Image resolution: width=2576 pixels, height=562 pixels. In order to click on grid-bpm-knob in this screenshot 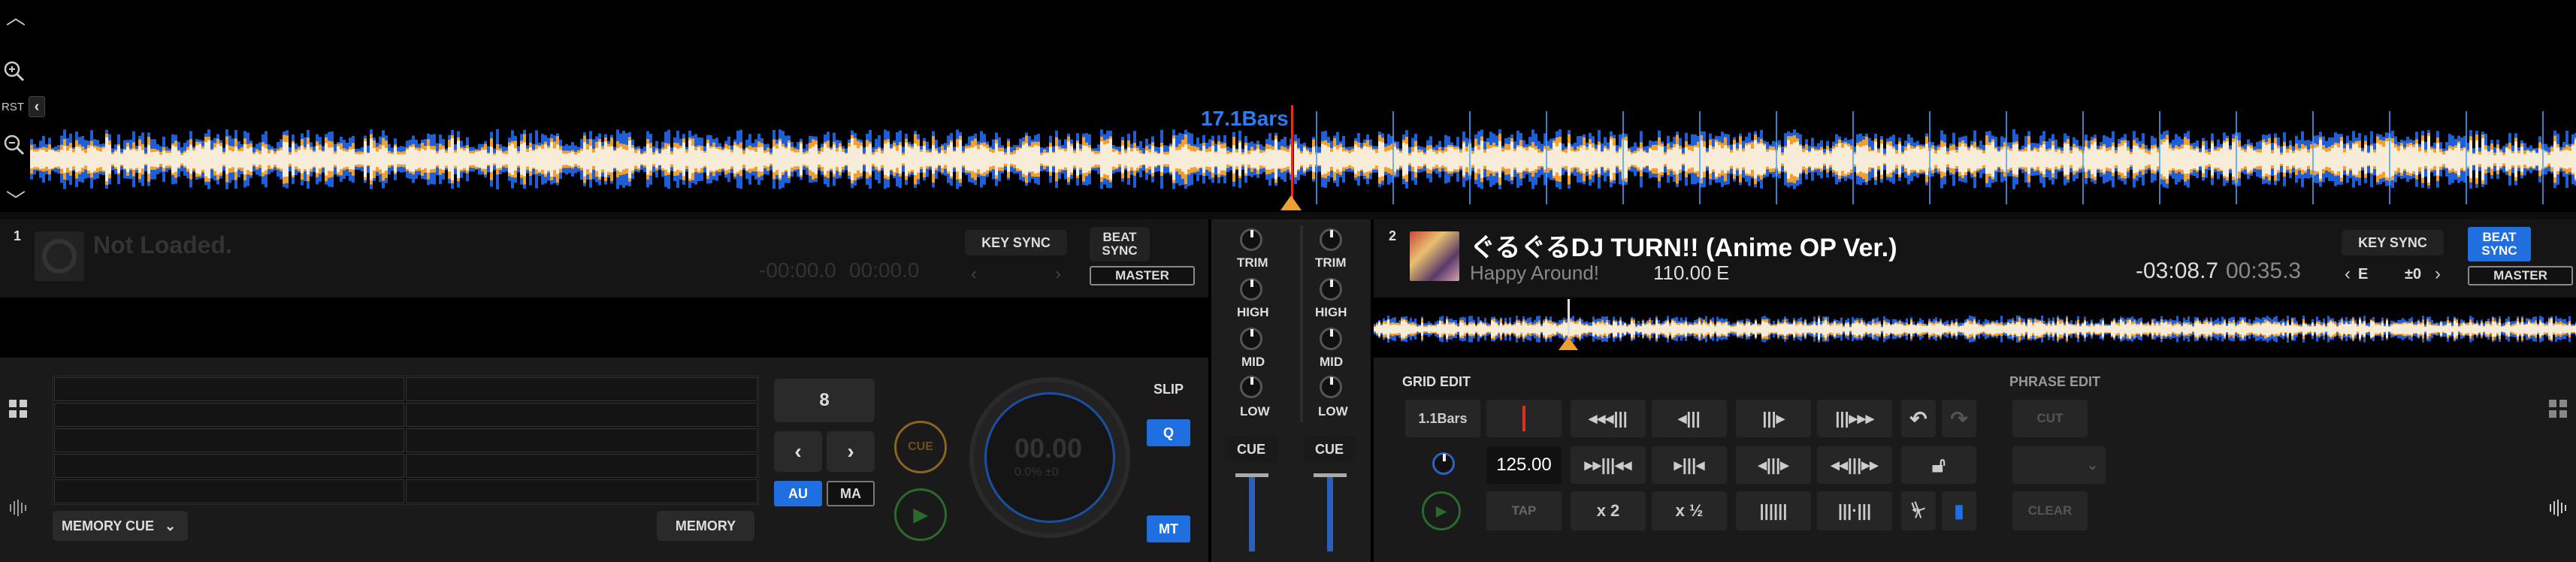, I will do `click(1444, 463)`.